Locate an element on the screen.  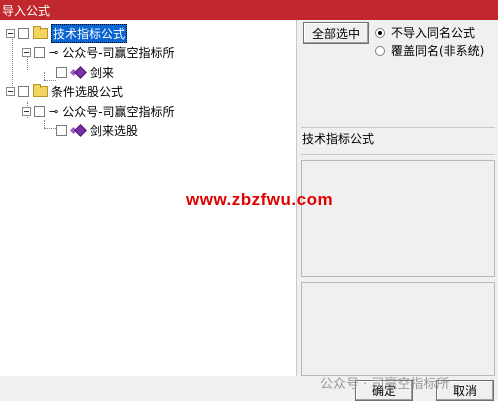
params-box is located at coordinates (398, 329).